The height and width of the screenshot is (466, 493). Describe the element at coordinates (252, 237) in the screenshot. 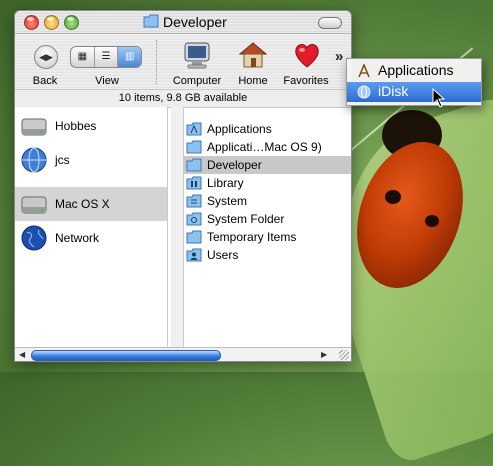

I see `file-label: Temporary Items` at that location.